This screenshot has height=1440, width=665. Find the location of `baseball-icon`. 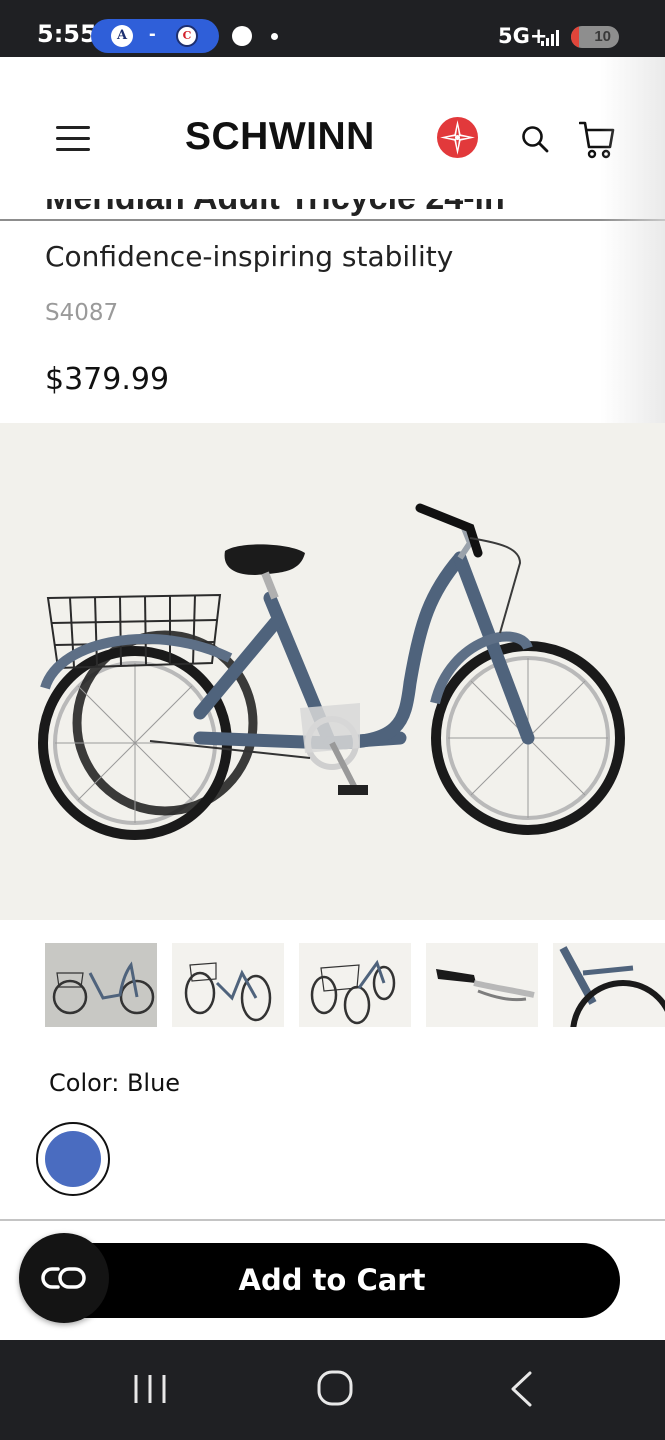

baseball-icon is located at coordinates (242, 36).